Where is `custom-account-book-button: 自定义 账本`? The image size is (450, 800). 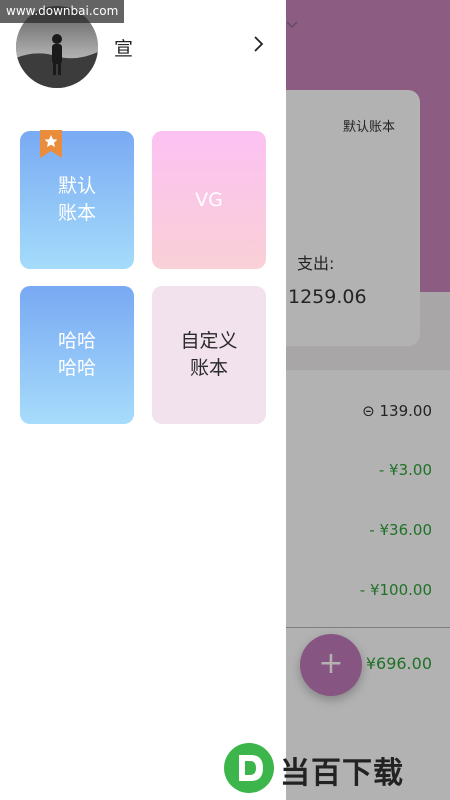 custom-account-book-button: 自定义 账本 is located at coordinates (209, 355).